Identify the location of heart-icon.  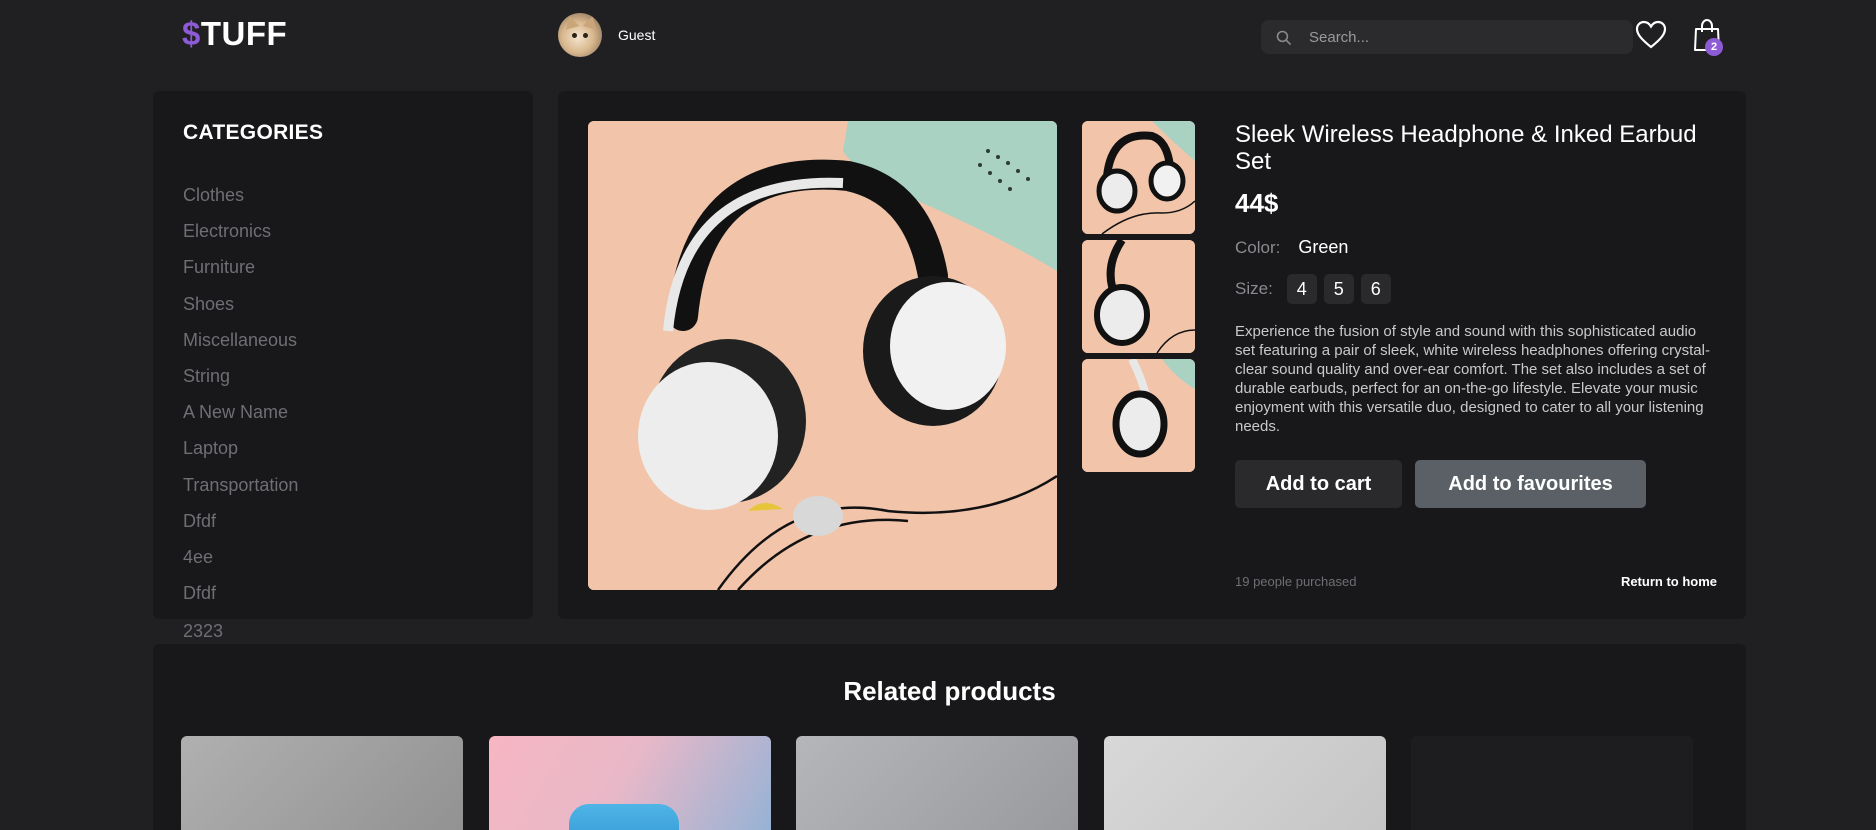
(1651, 35).